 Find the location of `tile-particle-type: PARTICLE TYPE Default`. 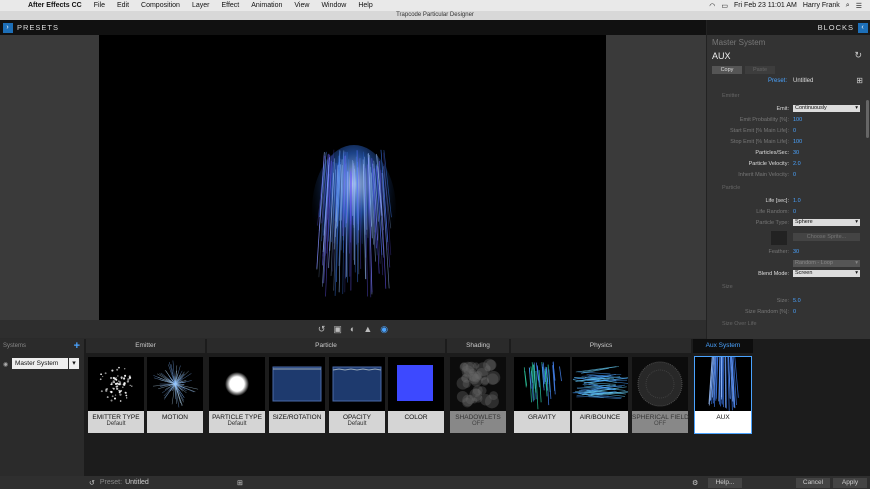

tile-particle-type: PARTICLE TYPE Default is located at coordinates (237, 395).